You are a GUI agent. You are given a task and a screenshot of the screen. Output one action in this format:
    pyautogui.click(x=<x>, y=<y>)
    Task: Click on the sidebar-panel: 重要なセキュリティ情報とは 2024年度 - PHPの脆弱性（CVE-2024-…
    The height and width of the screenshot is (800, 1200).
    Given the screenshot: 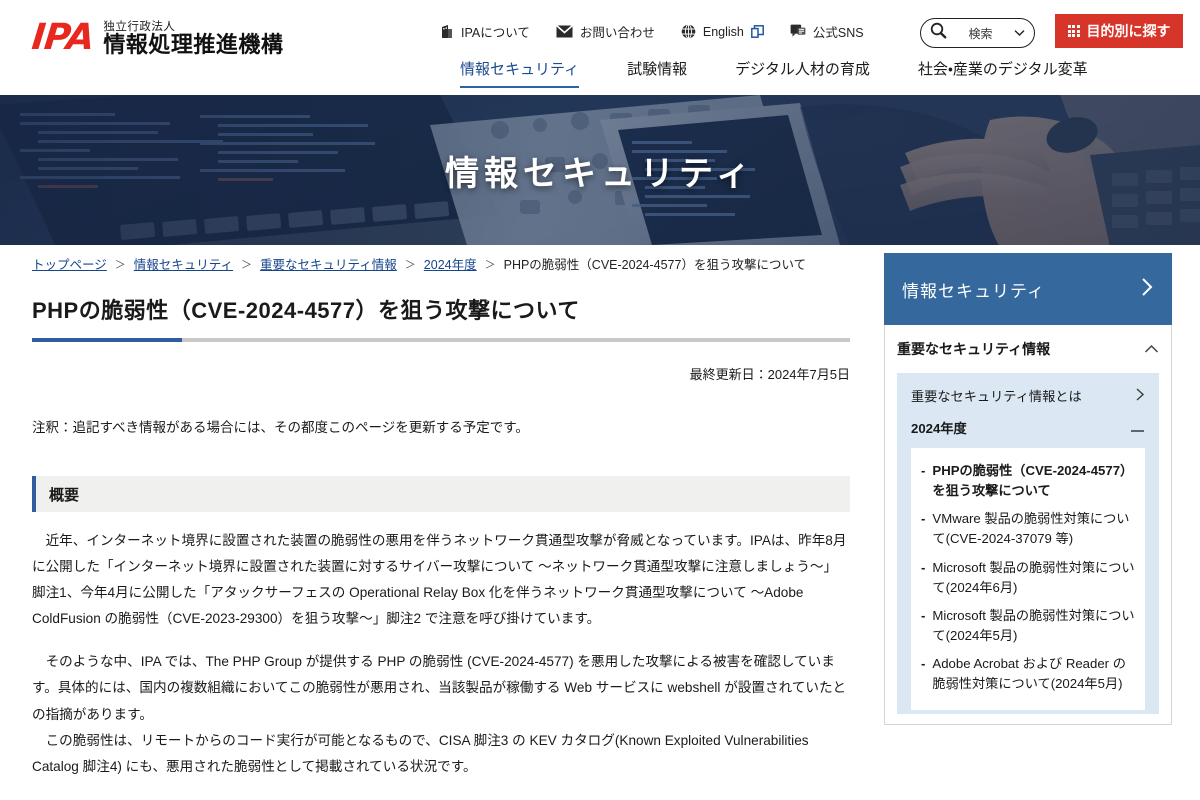 What is the action you would take?
    pyautogui.click(x=1028, y=543)
    